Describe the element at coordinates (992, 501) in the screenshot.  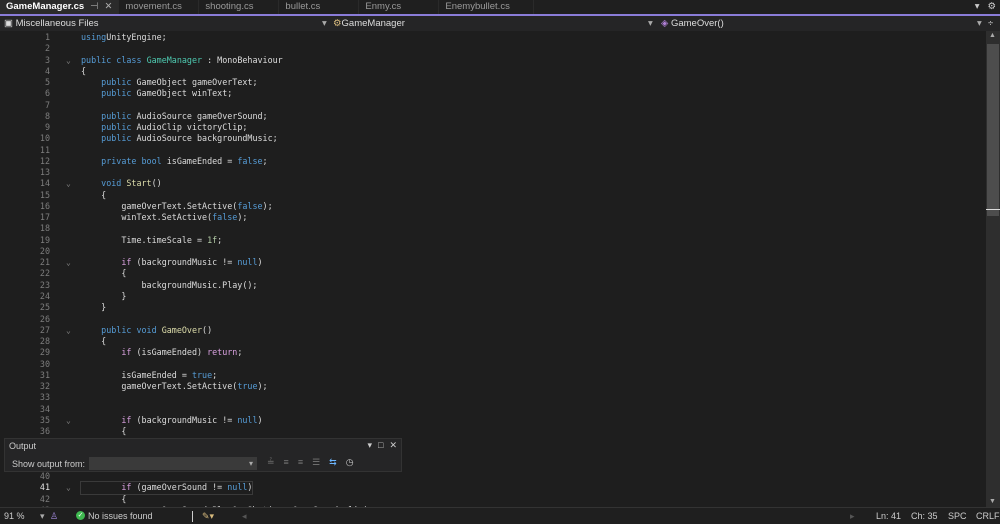
I see `scroll-down-icon: ▼` at that location.